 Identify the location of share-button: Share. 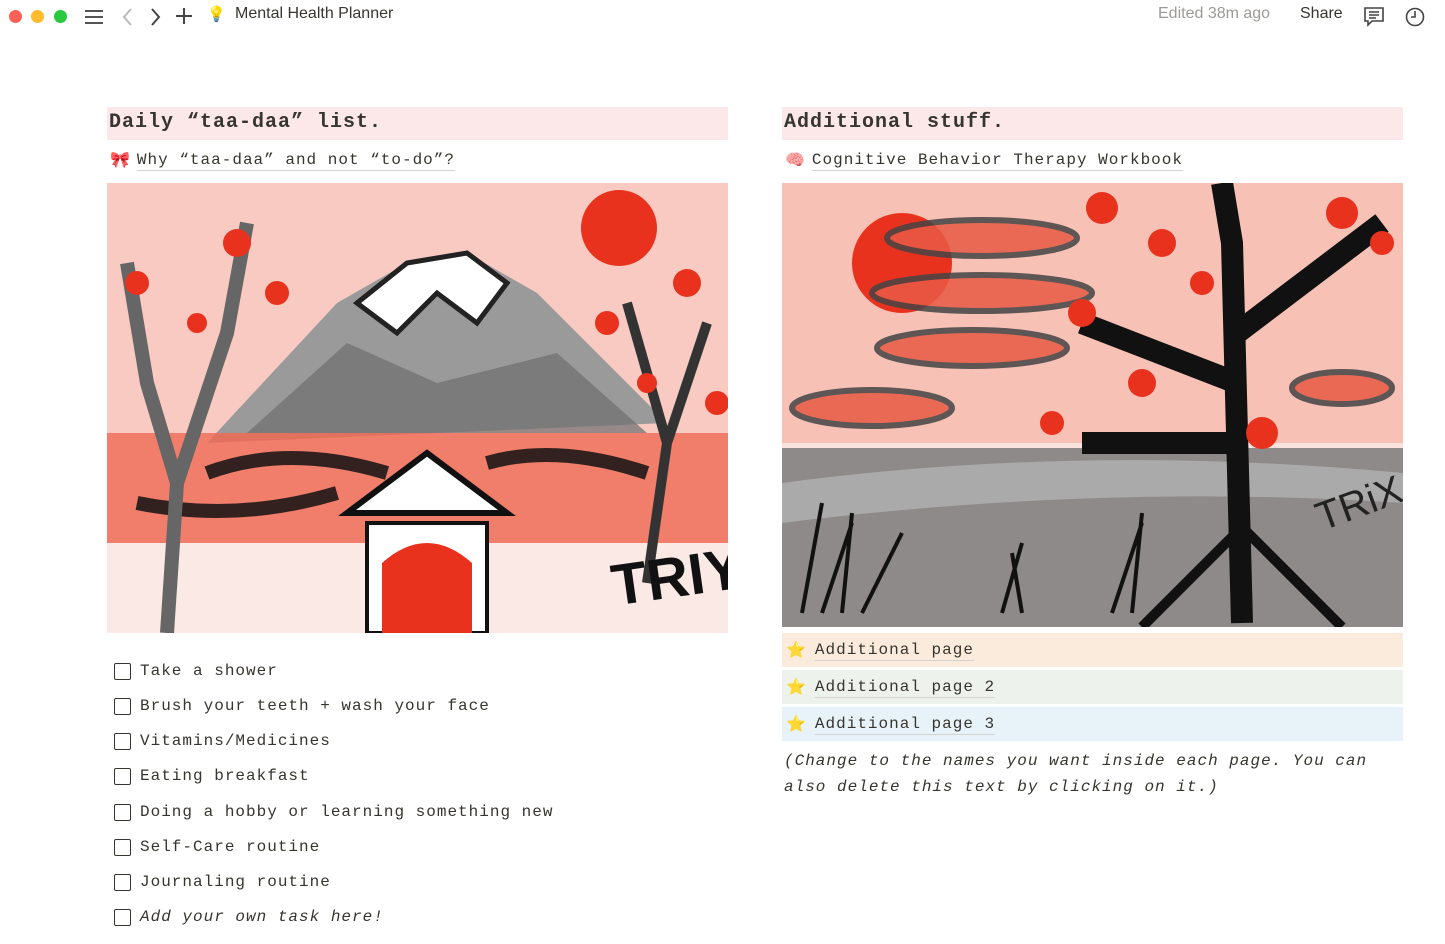
(1321, 14).